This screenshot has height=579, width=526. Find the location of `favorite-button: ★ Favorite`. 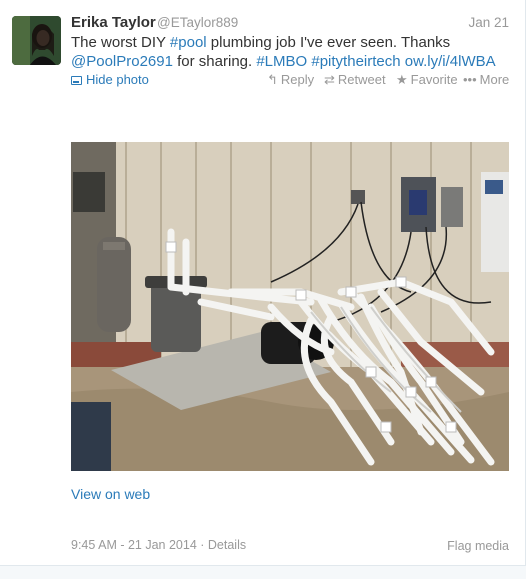

favorite-button: ★ Favorite is located at coordinates (427, 80).